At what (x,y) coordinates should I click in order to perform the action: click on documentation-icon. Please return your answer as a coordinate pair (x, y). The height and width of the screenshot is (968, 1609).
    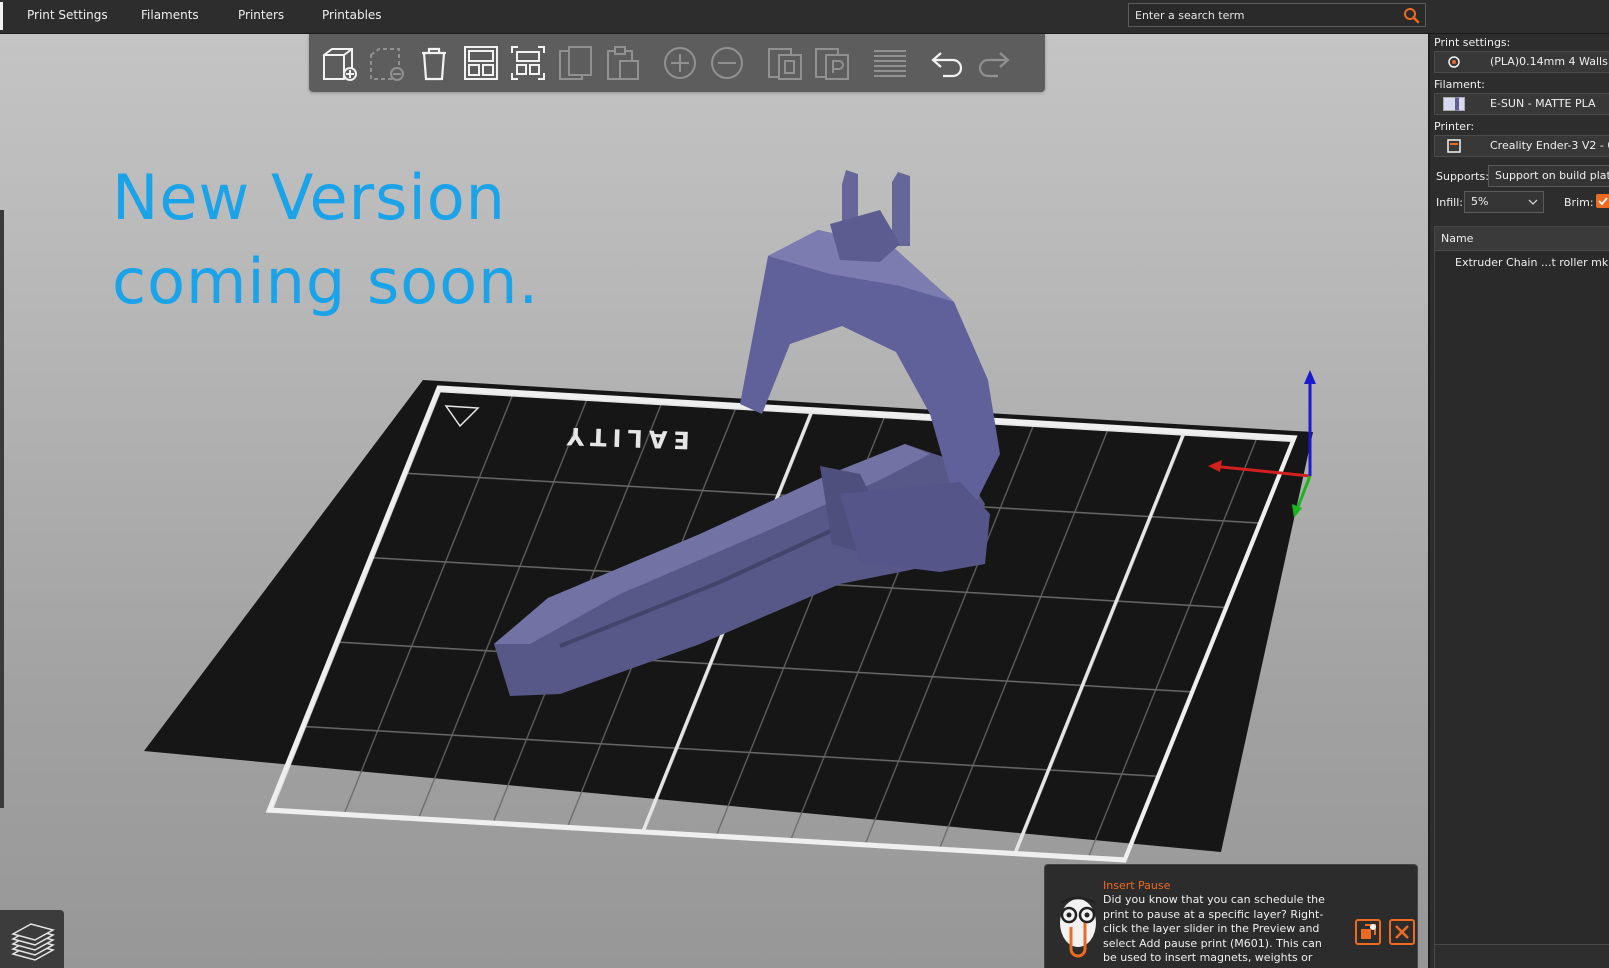
    Looking at the image, I should click on (1368, 931).